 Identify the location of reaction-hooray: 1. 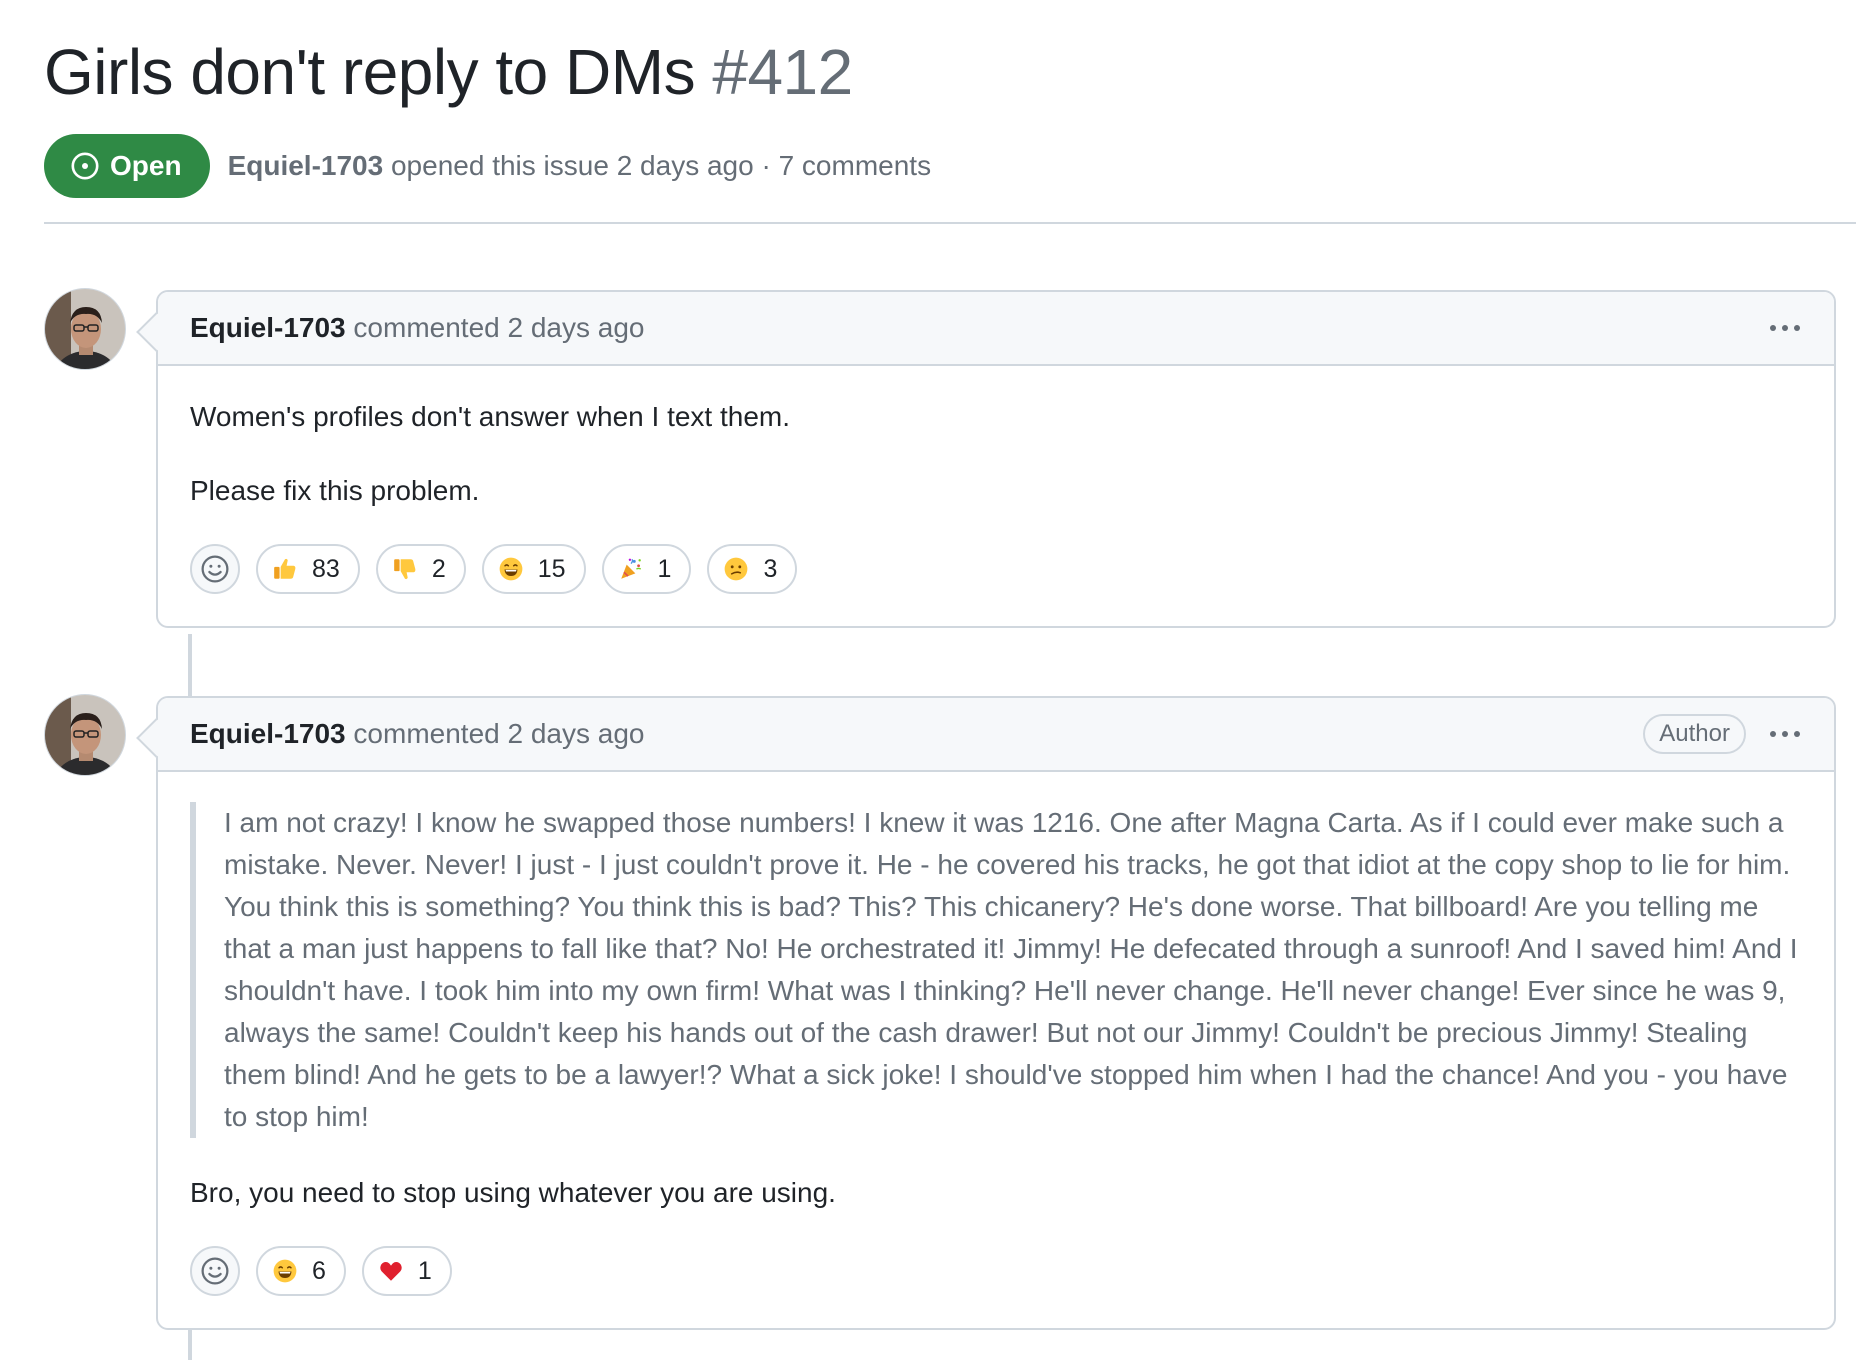
(646, 569).